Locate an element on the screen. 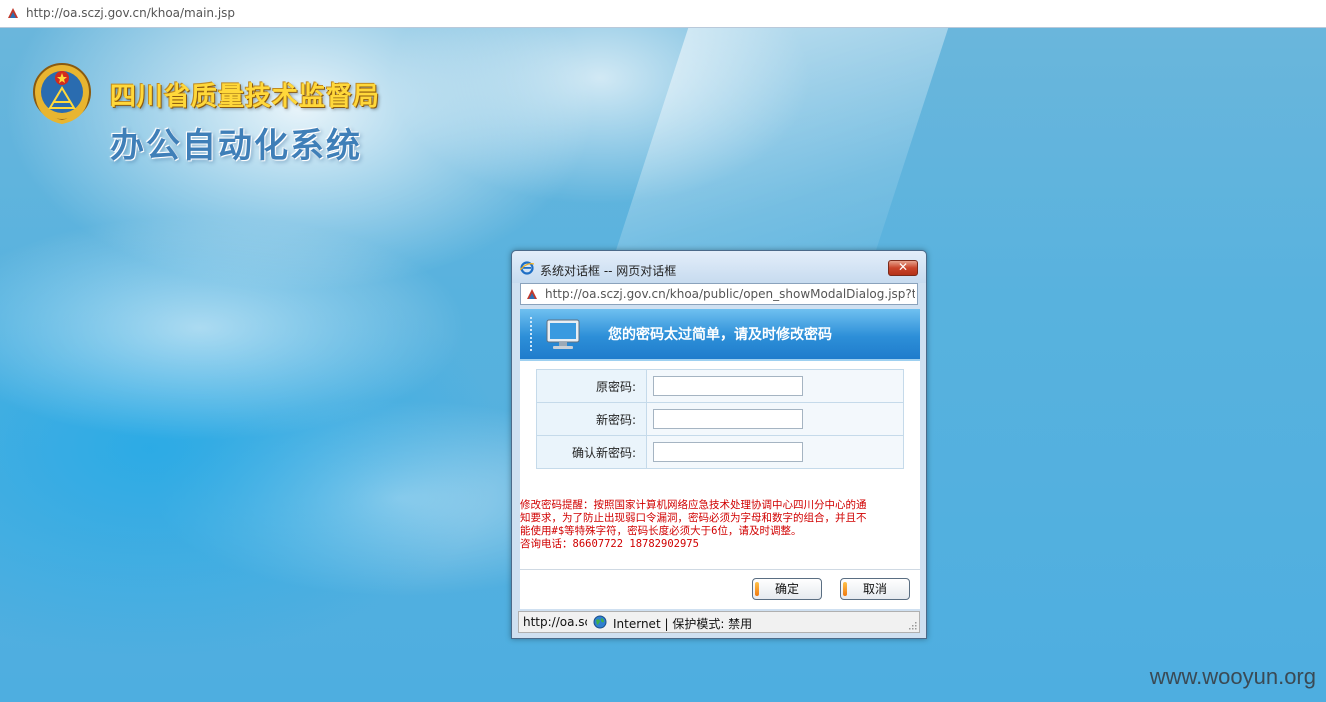  new-password-cell is located at coordinates (775, 419).